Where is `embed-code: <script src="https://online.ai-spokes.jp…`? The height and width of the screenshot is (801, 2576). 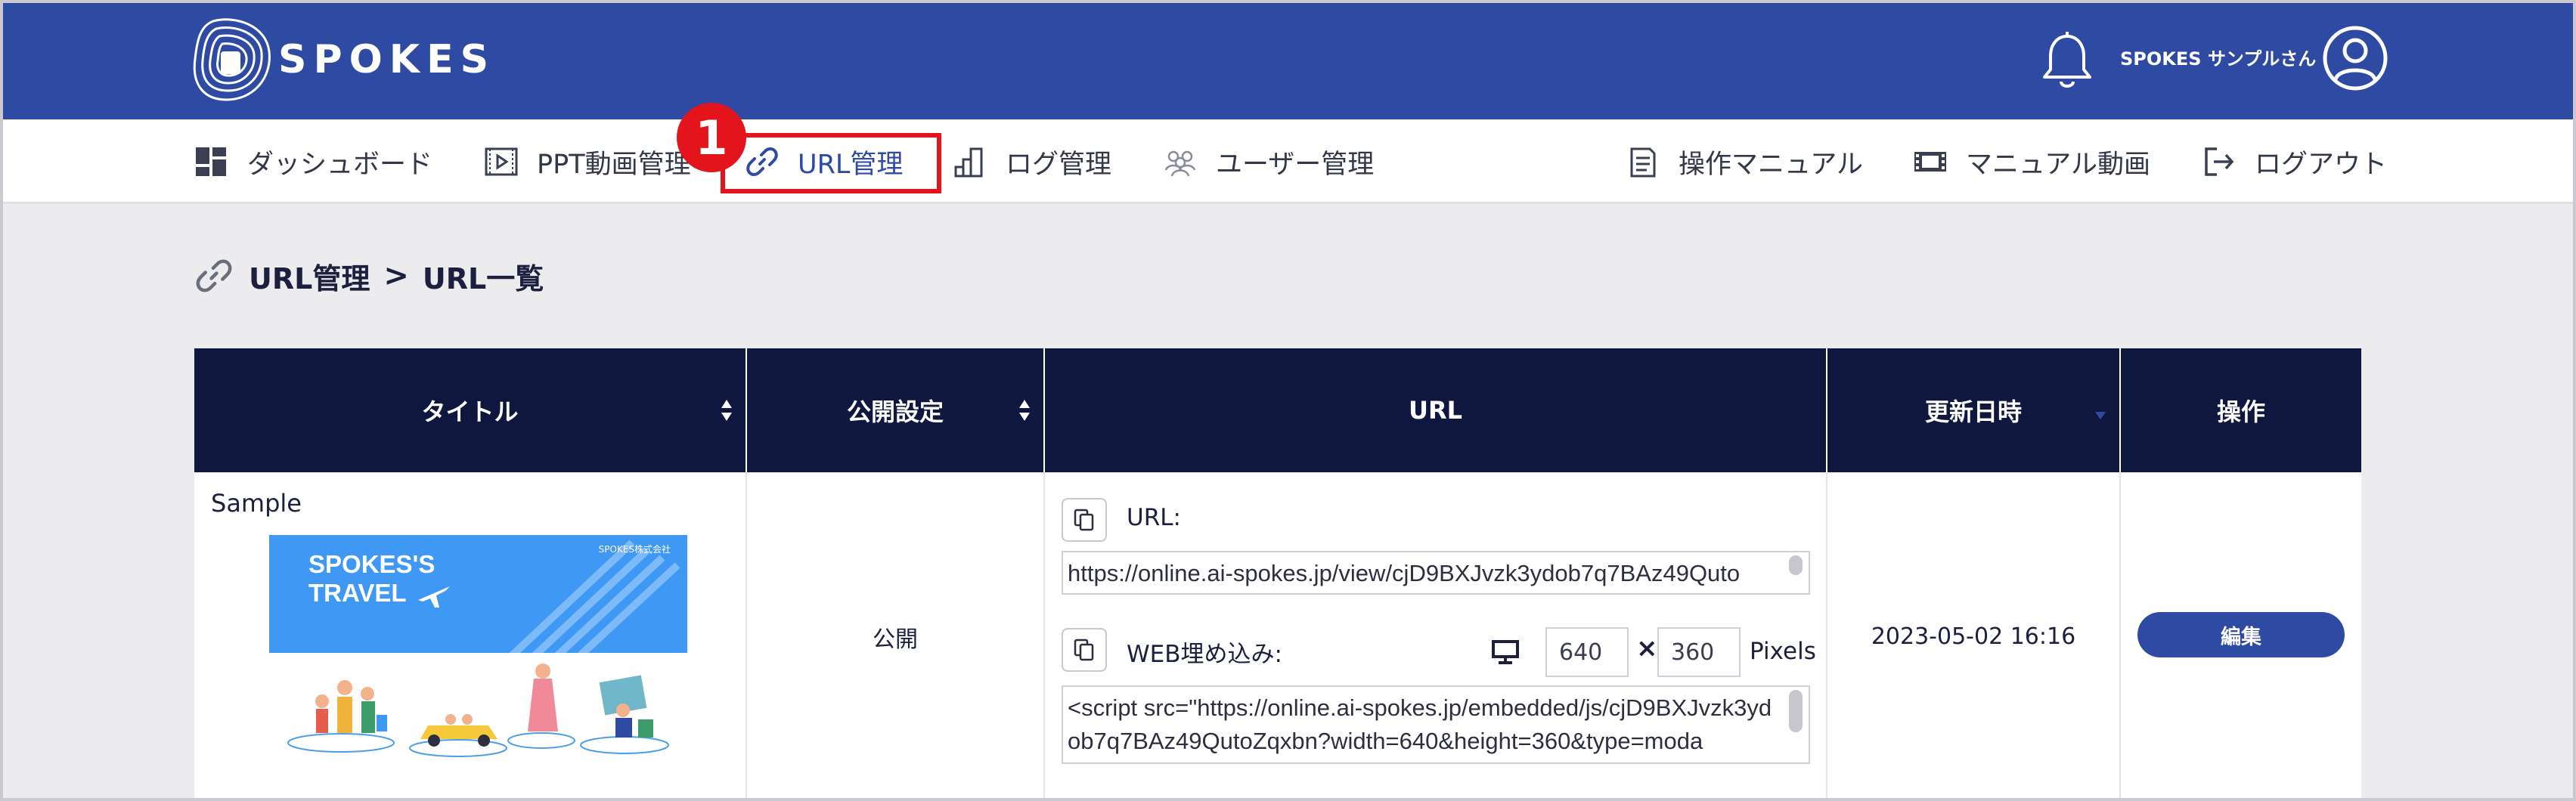 embed-code: <script src="https://online.ai-spokes.jp… is located at coordinates (1420, 724).